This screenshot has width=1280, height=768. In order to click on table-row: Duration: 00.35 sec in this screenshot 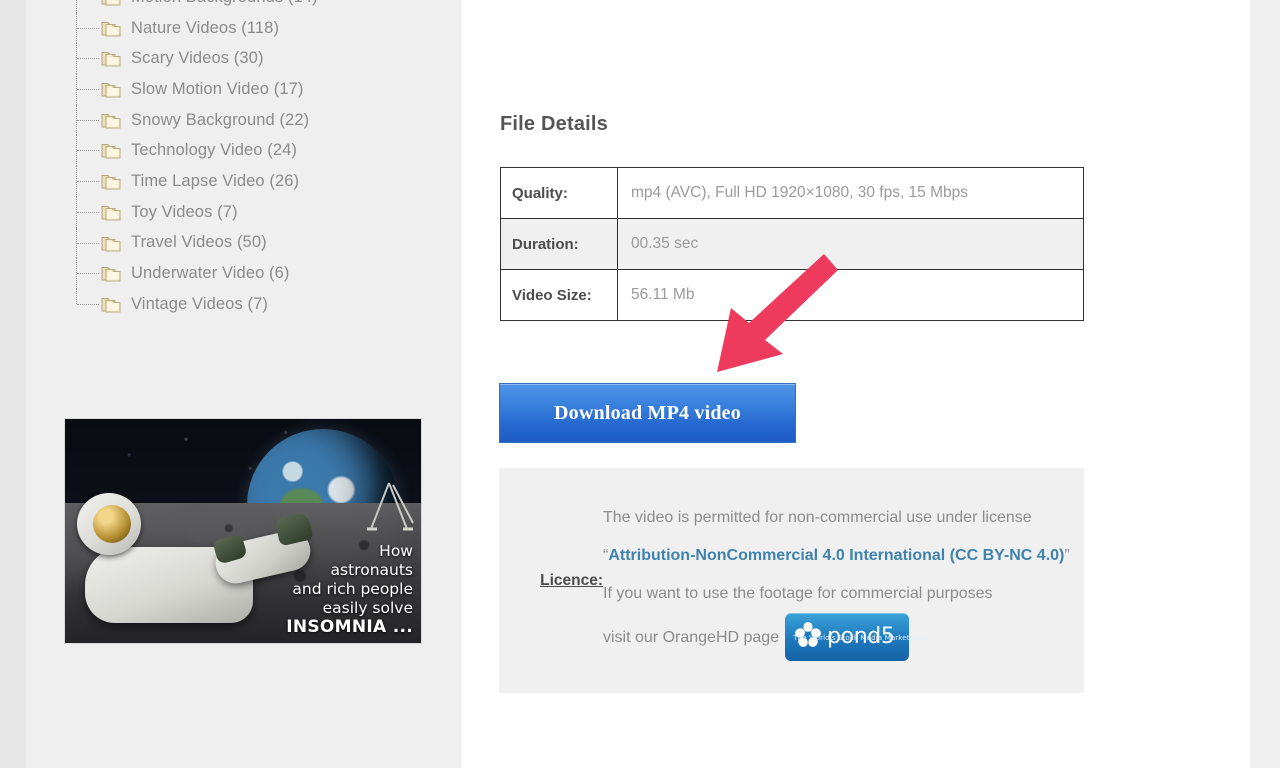, I will do `click(792, 244)`.